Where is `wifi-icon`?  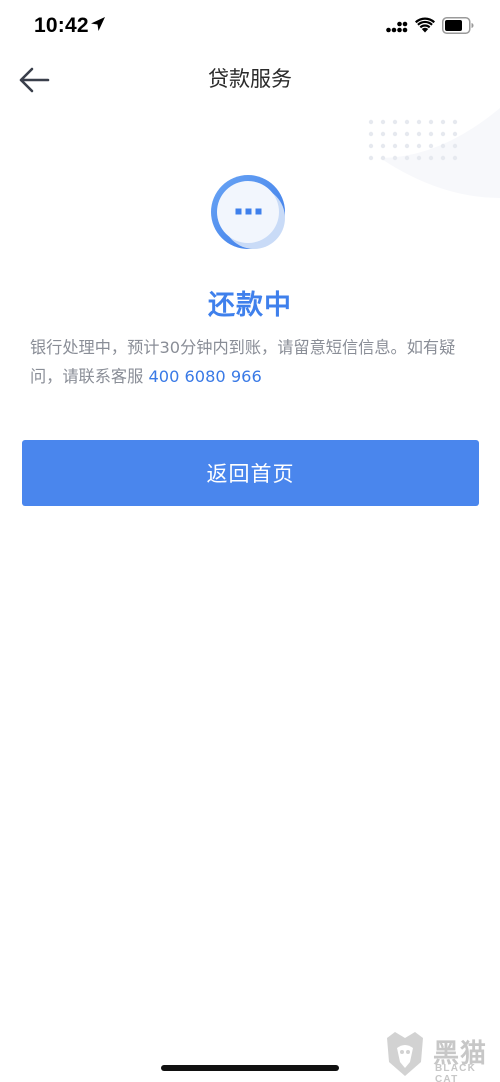
wifi-icon is located at coordinates (425, 25).